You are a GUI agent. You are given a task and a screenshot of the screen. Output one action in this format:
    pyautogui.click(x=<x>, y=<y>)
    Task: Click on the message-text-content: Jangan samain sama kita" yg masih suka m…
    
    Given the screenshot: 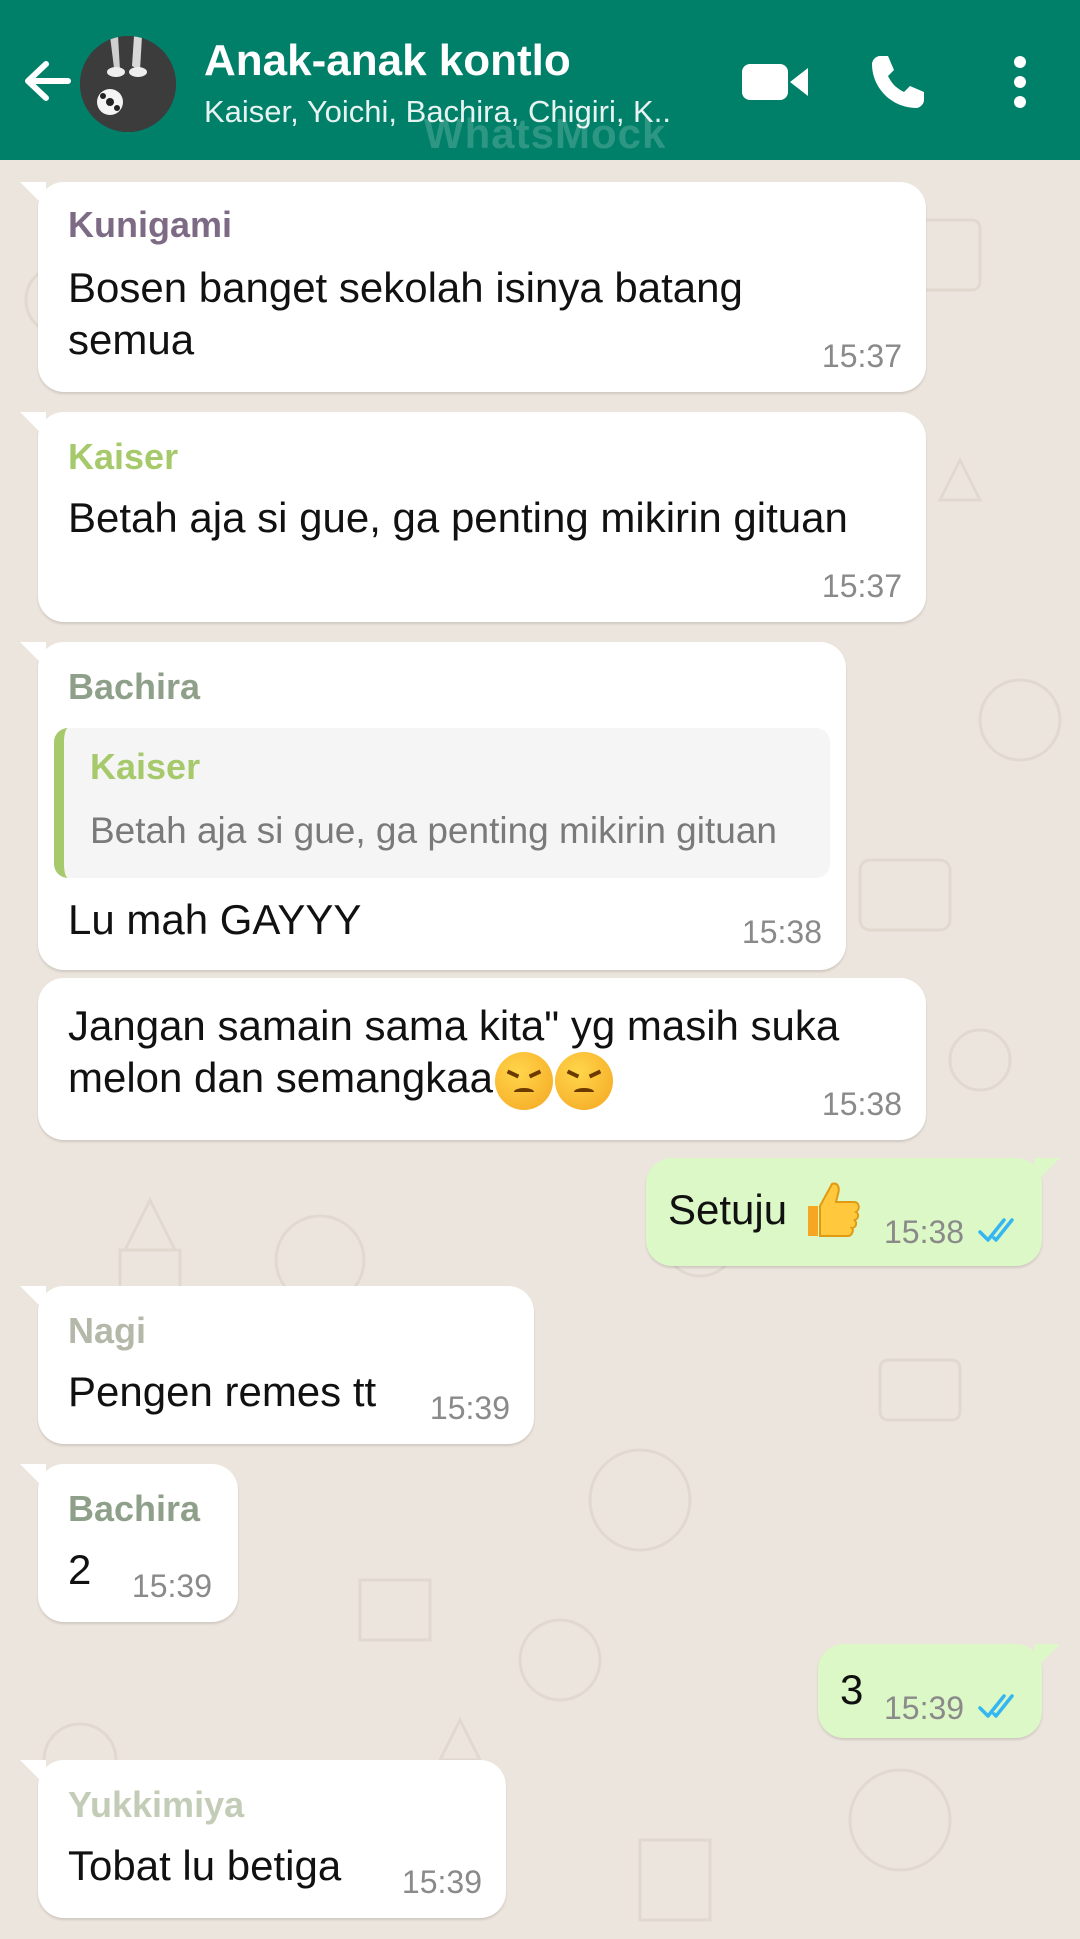 What is the action you would take?
    pyautogui.click(x=454, y=1052)
    